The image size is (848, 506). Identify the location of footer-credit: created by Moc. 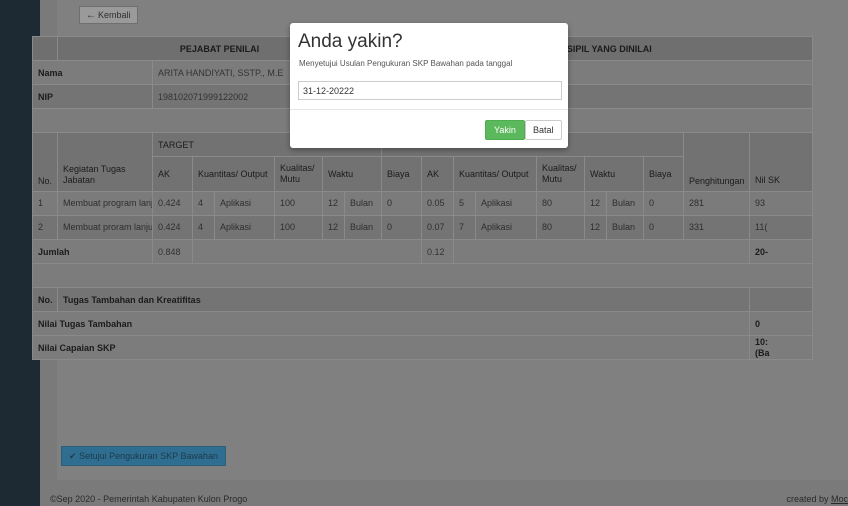
(817, 499).